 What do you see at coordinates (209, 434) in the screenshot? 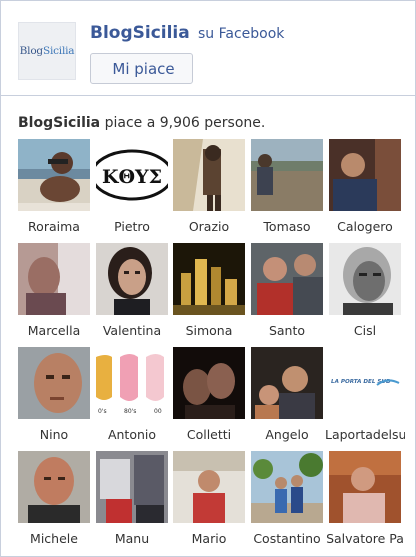
I see `fan-name: Colletti` at bounding box center [209, 434].